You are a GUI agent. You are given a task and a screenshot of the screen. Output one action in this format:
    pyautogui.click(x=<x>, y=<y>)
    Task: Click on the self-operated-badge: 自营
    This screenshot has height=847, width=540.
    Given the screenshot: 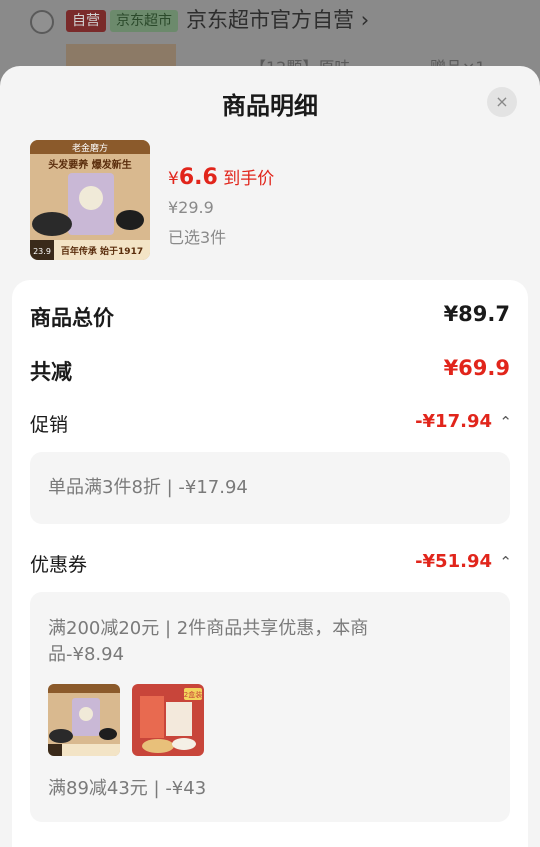 What is the action you would take?
    pyautogui.click(x=86, y=21)
    